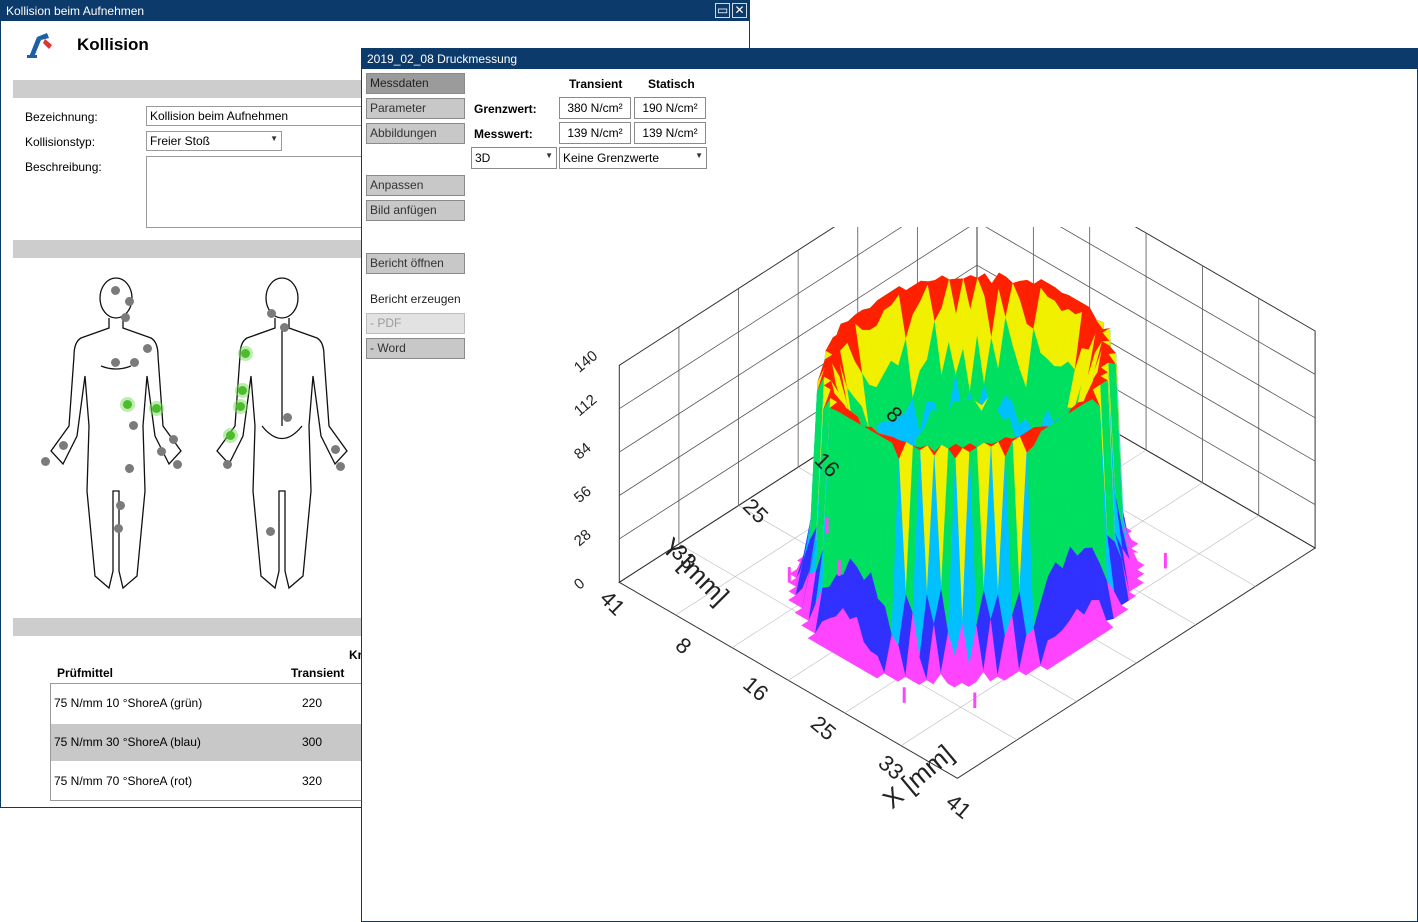 Image resolution: width=1418 pixels, height=922 pixels. I want to click on anpassen-button: Anpassen, so click(415, 185).